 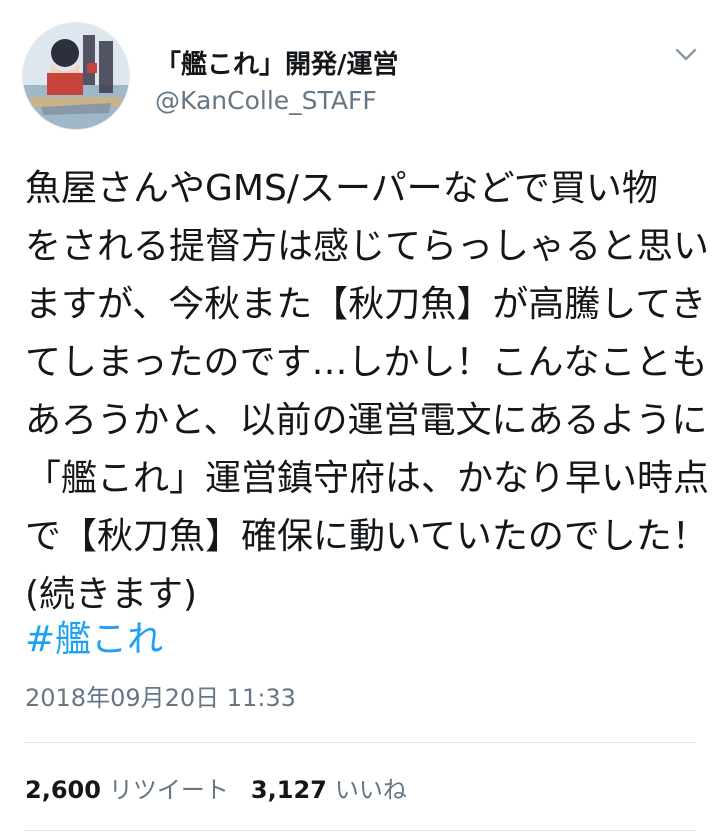 I want to click on like-count: 3,127, so click(x=288, y=790).